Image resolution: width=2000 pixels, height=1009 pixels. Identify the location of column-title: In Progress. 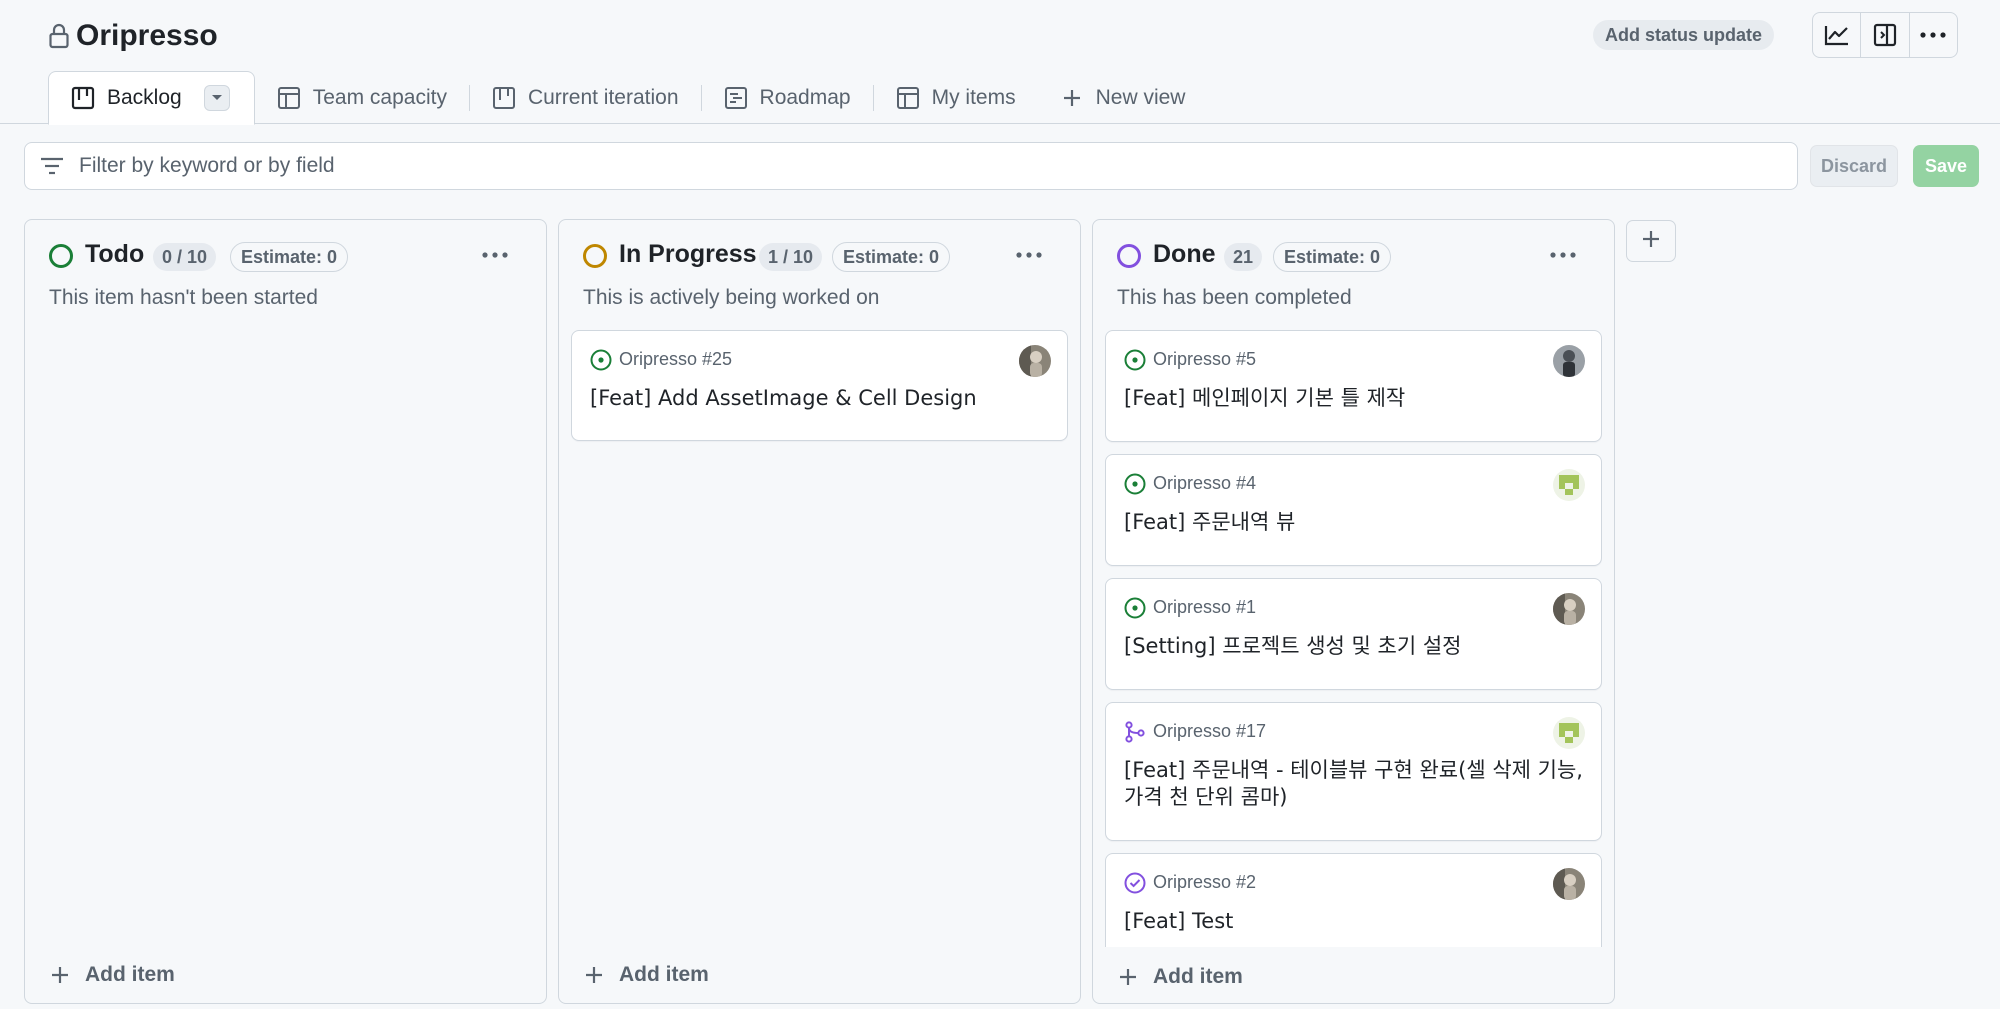
(688, 254).